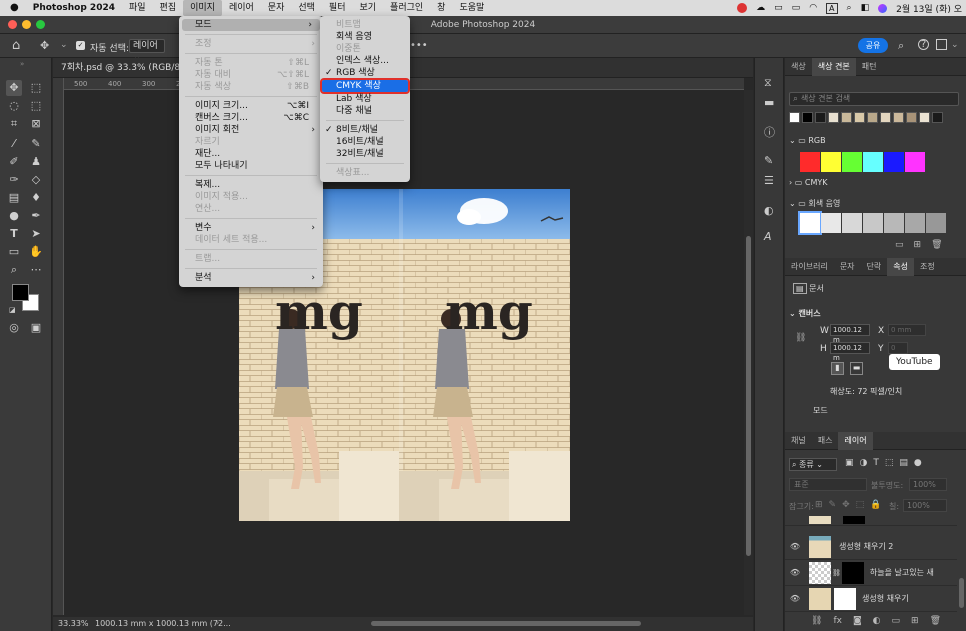 This screenshot has height=631, width=966. I want to click on new-swatch-icon: ⊞, so click(918, 245).